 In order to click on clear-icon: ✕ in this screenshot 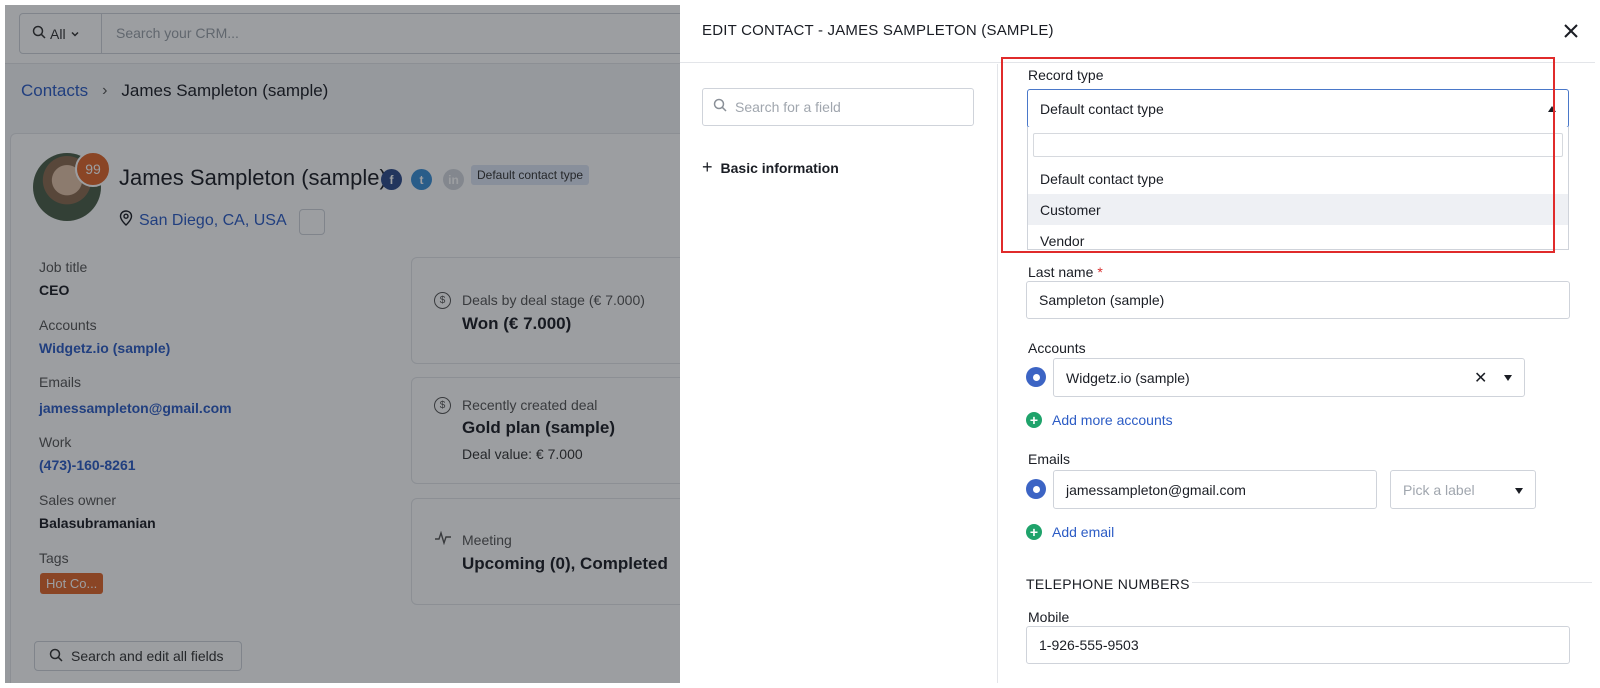, I will do `click(1480, 378)`.